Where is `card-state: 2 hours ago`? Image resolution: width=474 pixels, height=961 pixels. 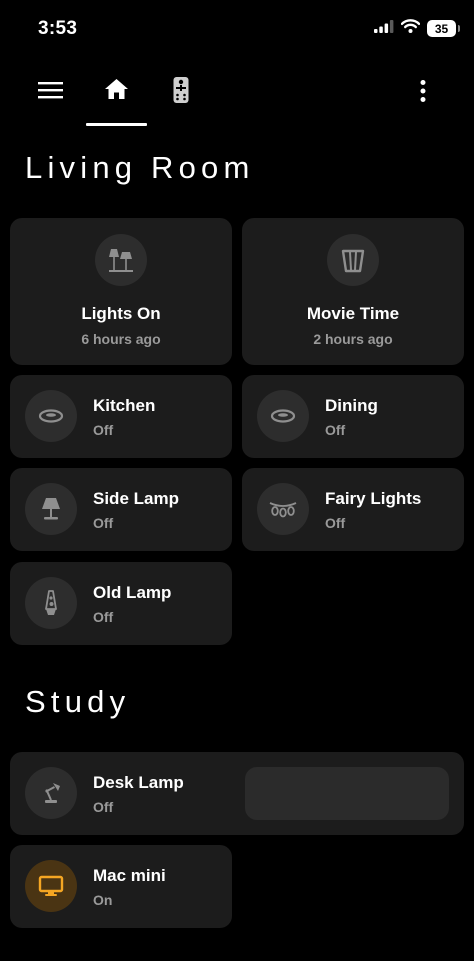
card-state: 2 hours ago is located at coordinates (353, 339).